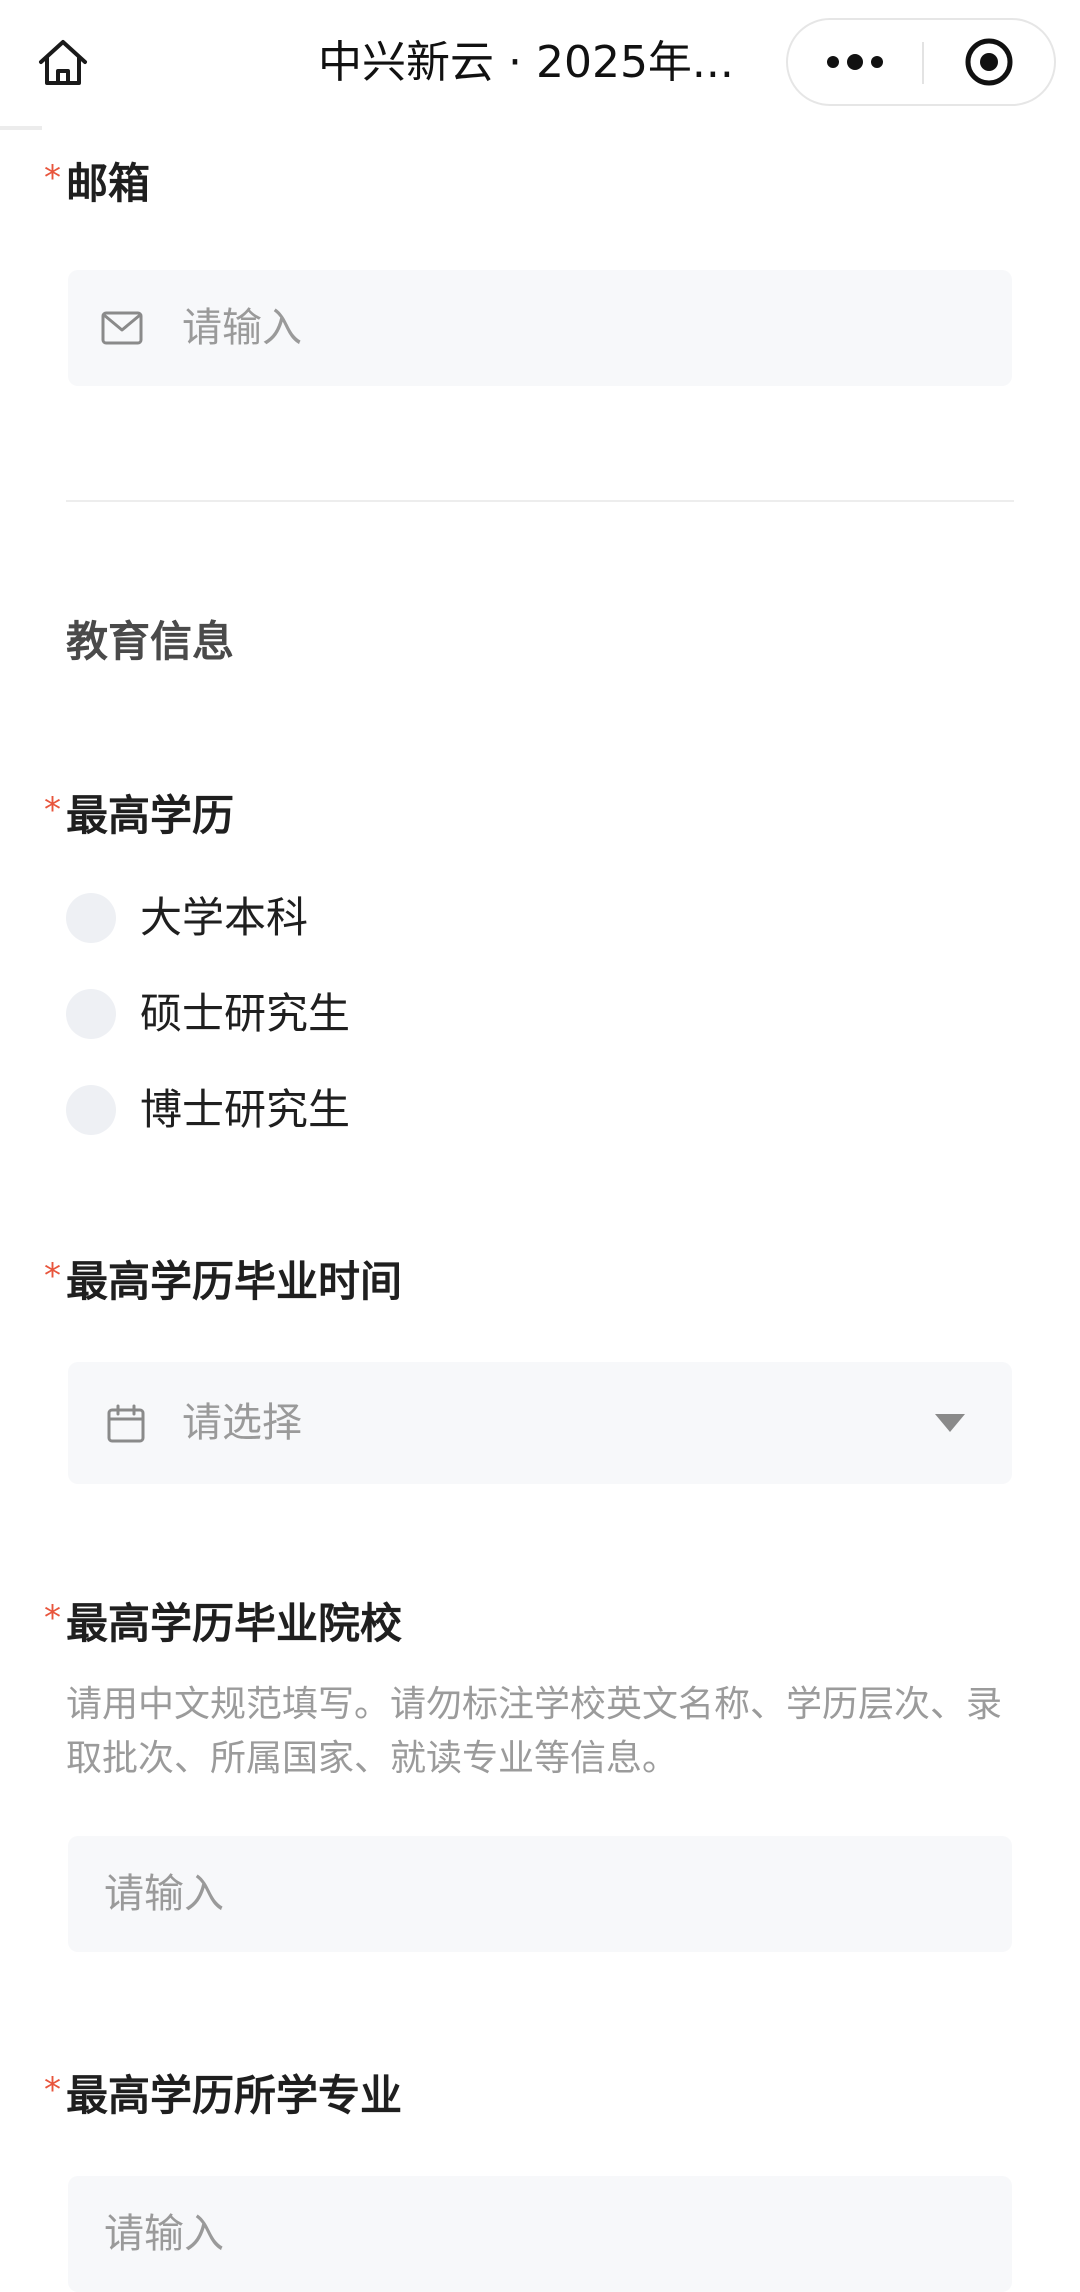 This screenshot has width=1080, height=2292. I want to click on radio-label: 大学本科, so click(224, 917).